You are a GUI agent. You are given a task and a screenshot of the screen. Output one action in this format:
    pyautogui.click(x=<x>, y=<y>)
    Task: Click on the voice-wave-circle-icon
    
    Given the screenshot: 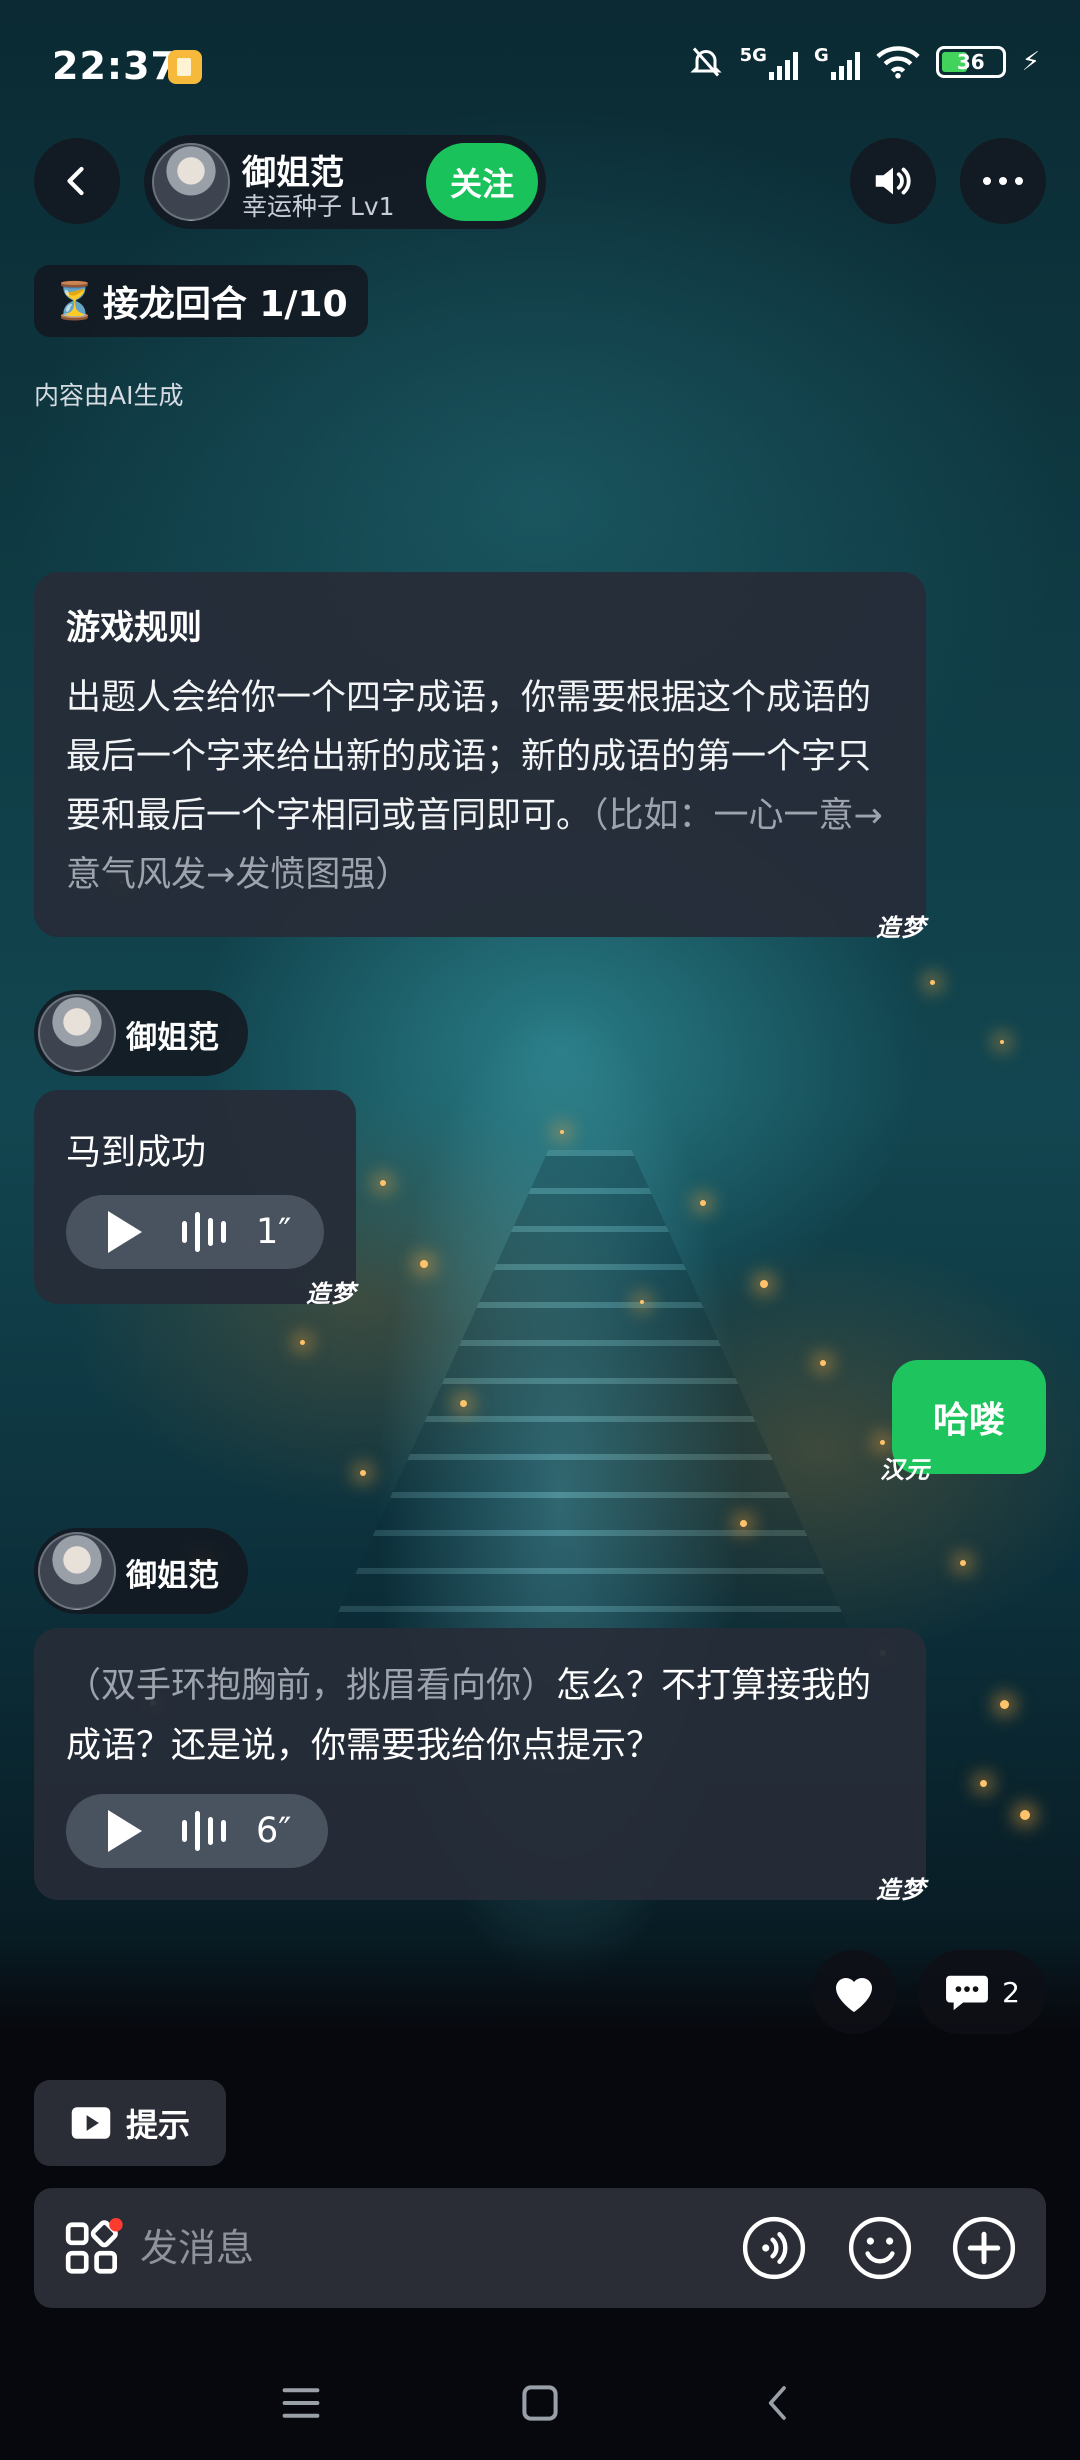 What is the action you would take?
    pyautogui.click(x=774, y=2248)
    